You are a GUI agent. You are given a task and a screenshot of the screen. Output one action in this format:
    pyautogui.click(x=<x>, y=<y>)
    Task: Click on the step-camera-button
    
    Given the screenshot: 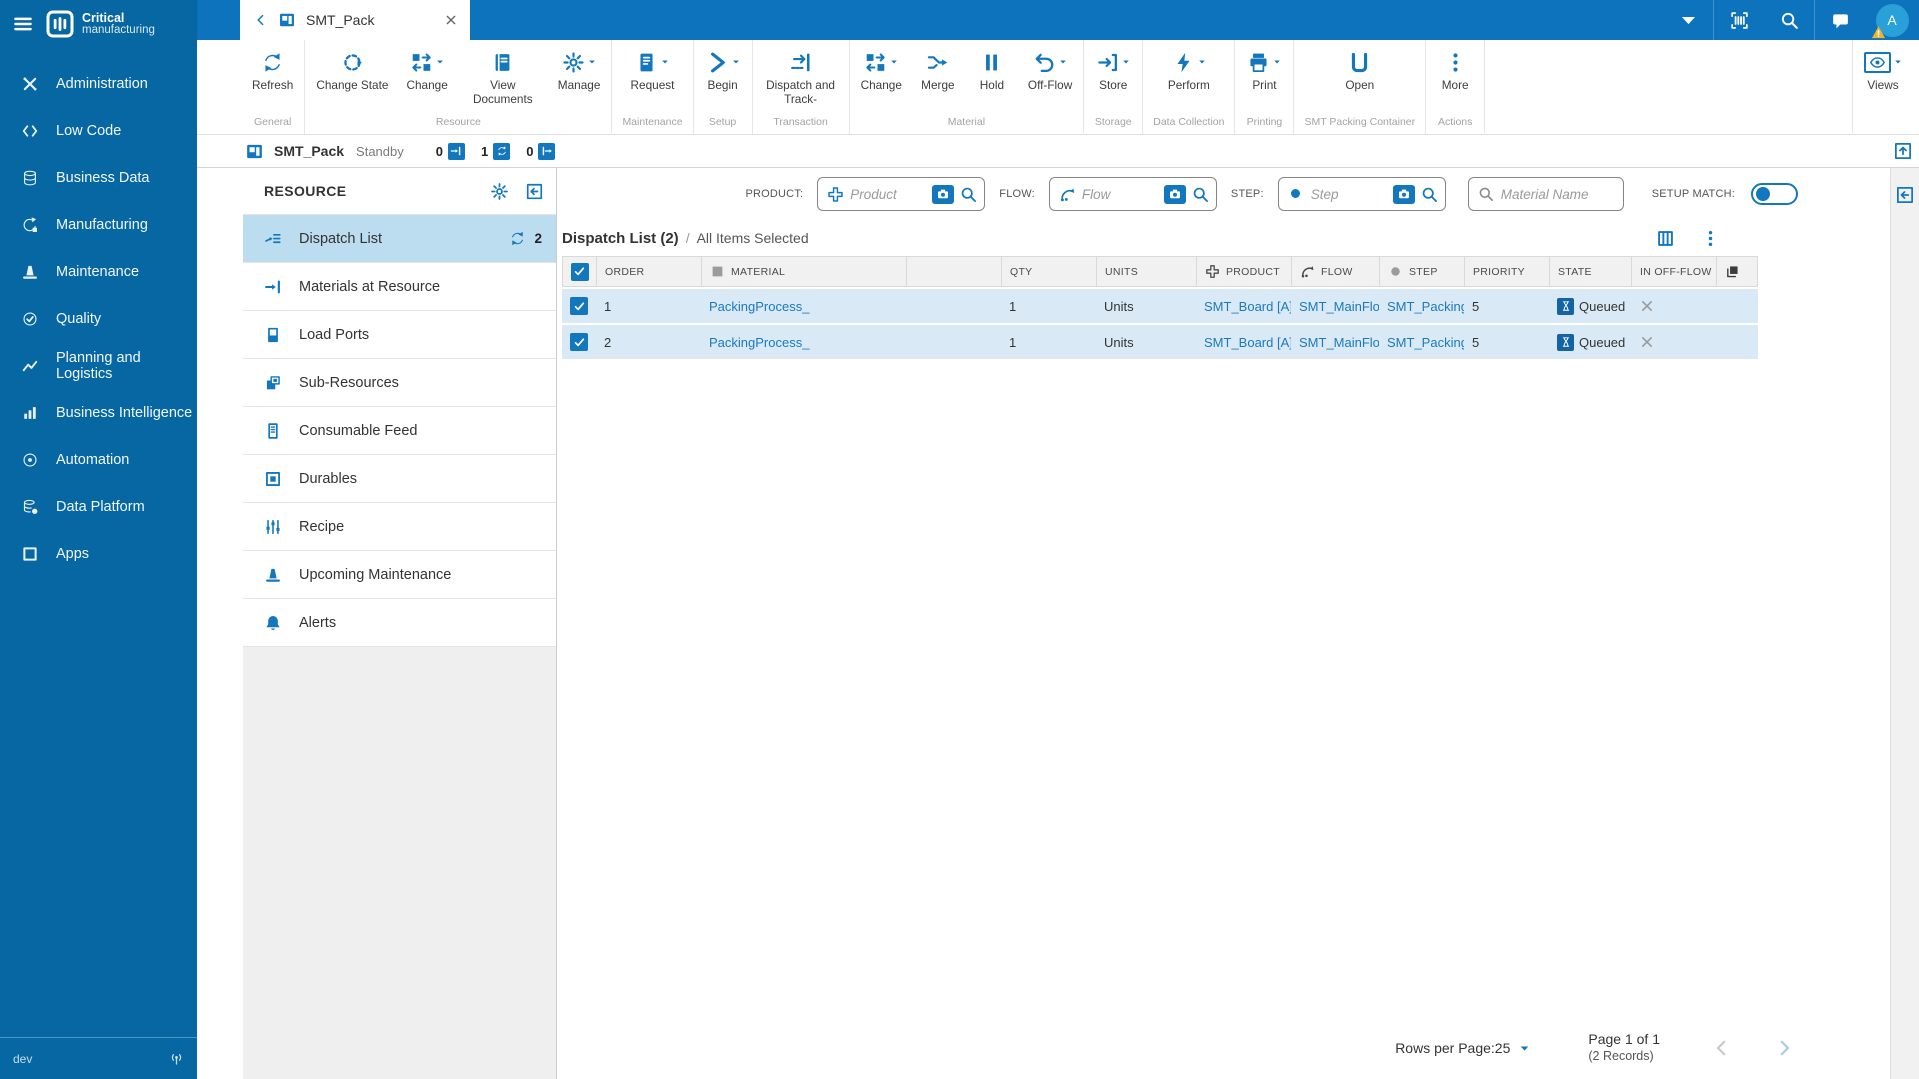 What is the action you would take?
    pyautogui.click(x=1403, y=194)
    